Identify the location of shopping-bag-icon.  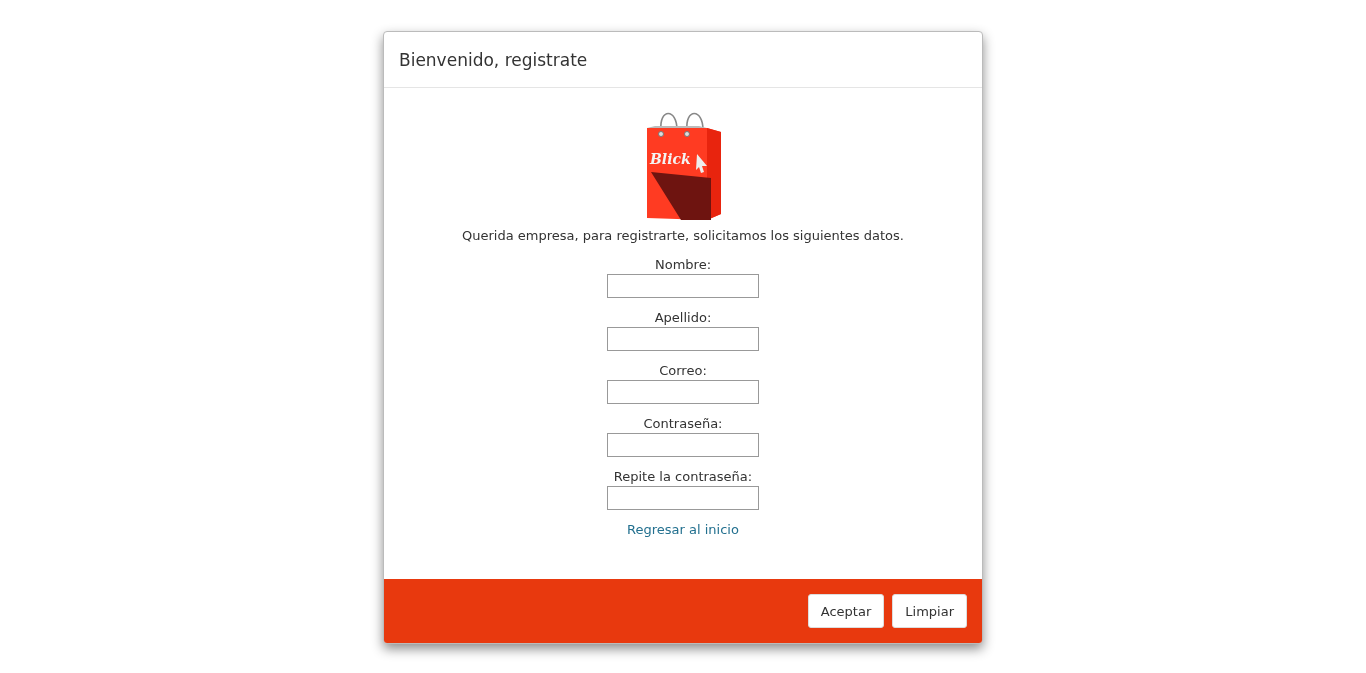
(684, 166).